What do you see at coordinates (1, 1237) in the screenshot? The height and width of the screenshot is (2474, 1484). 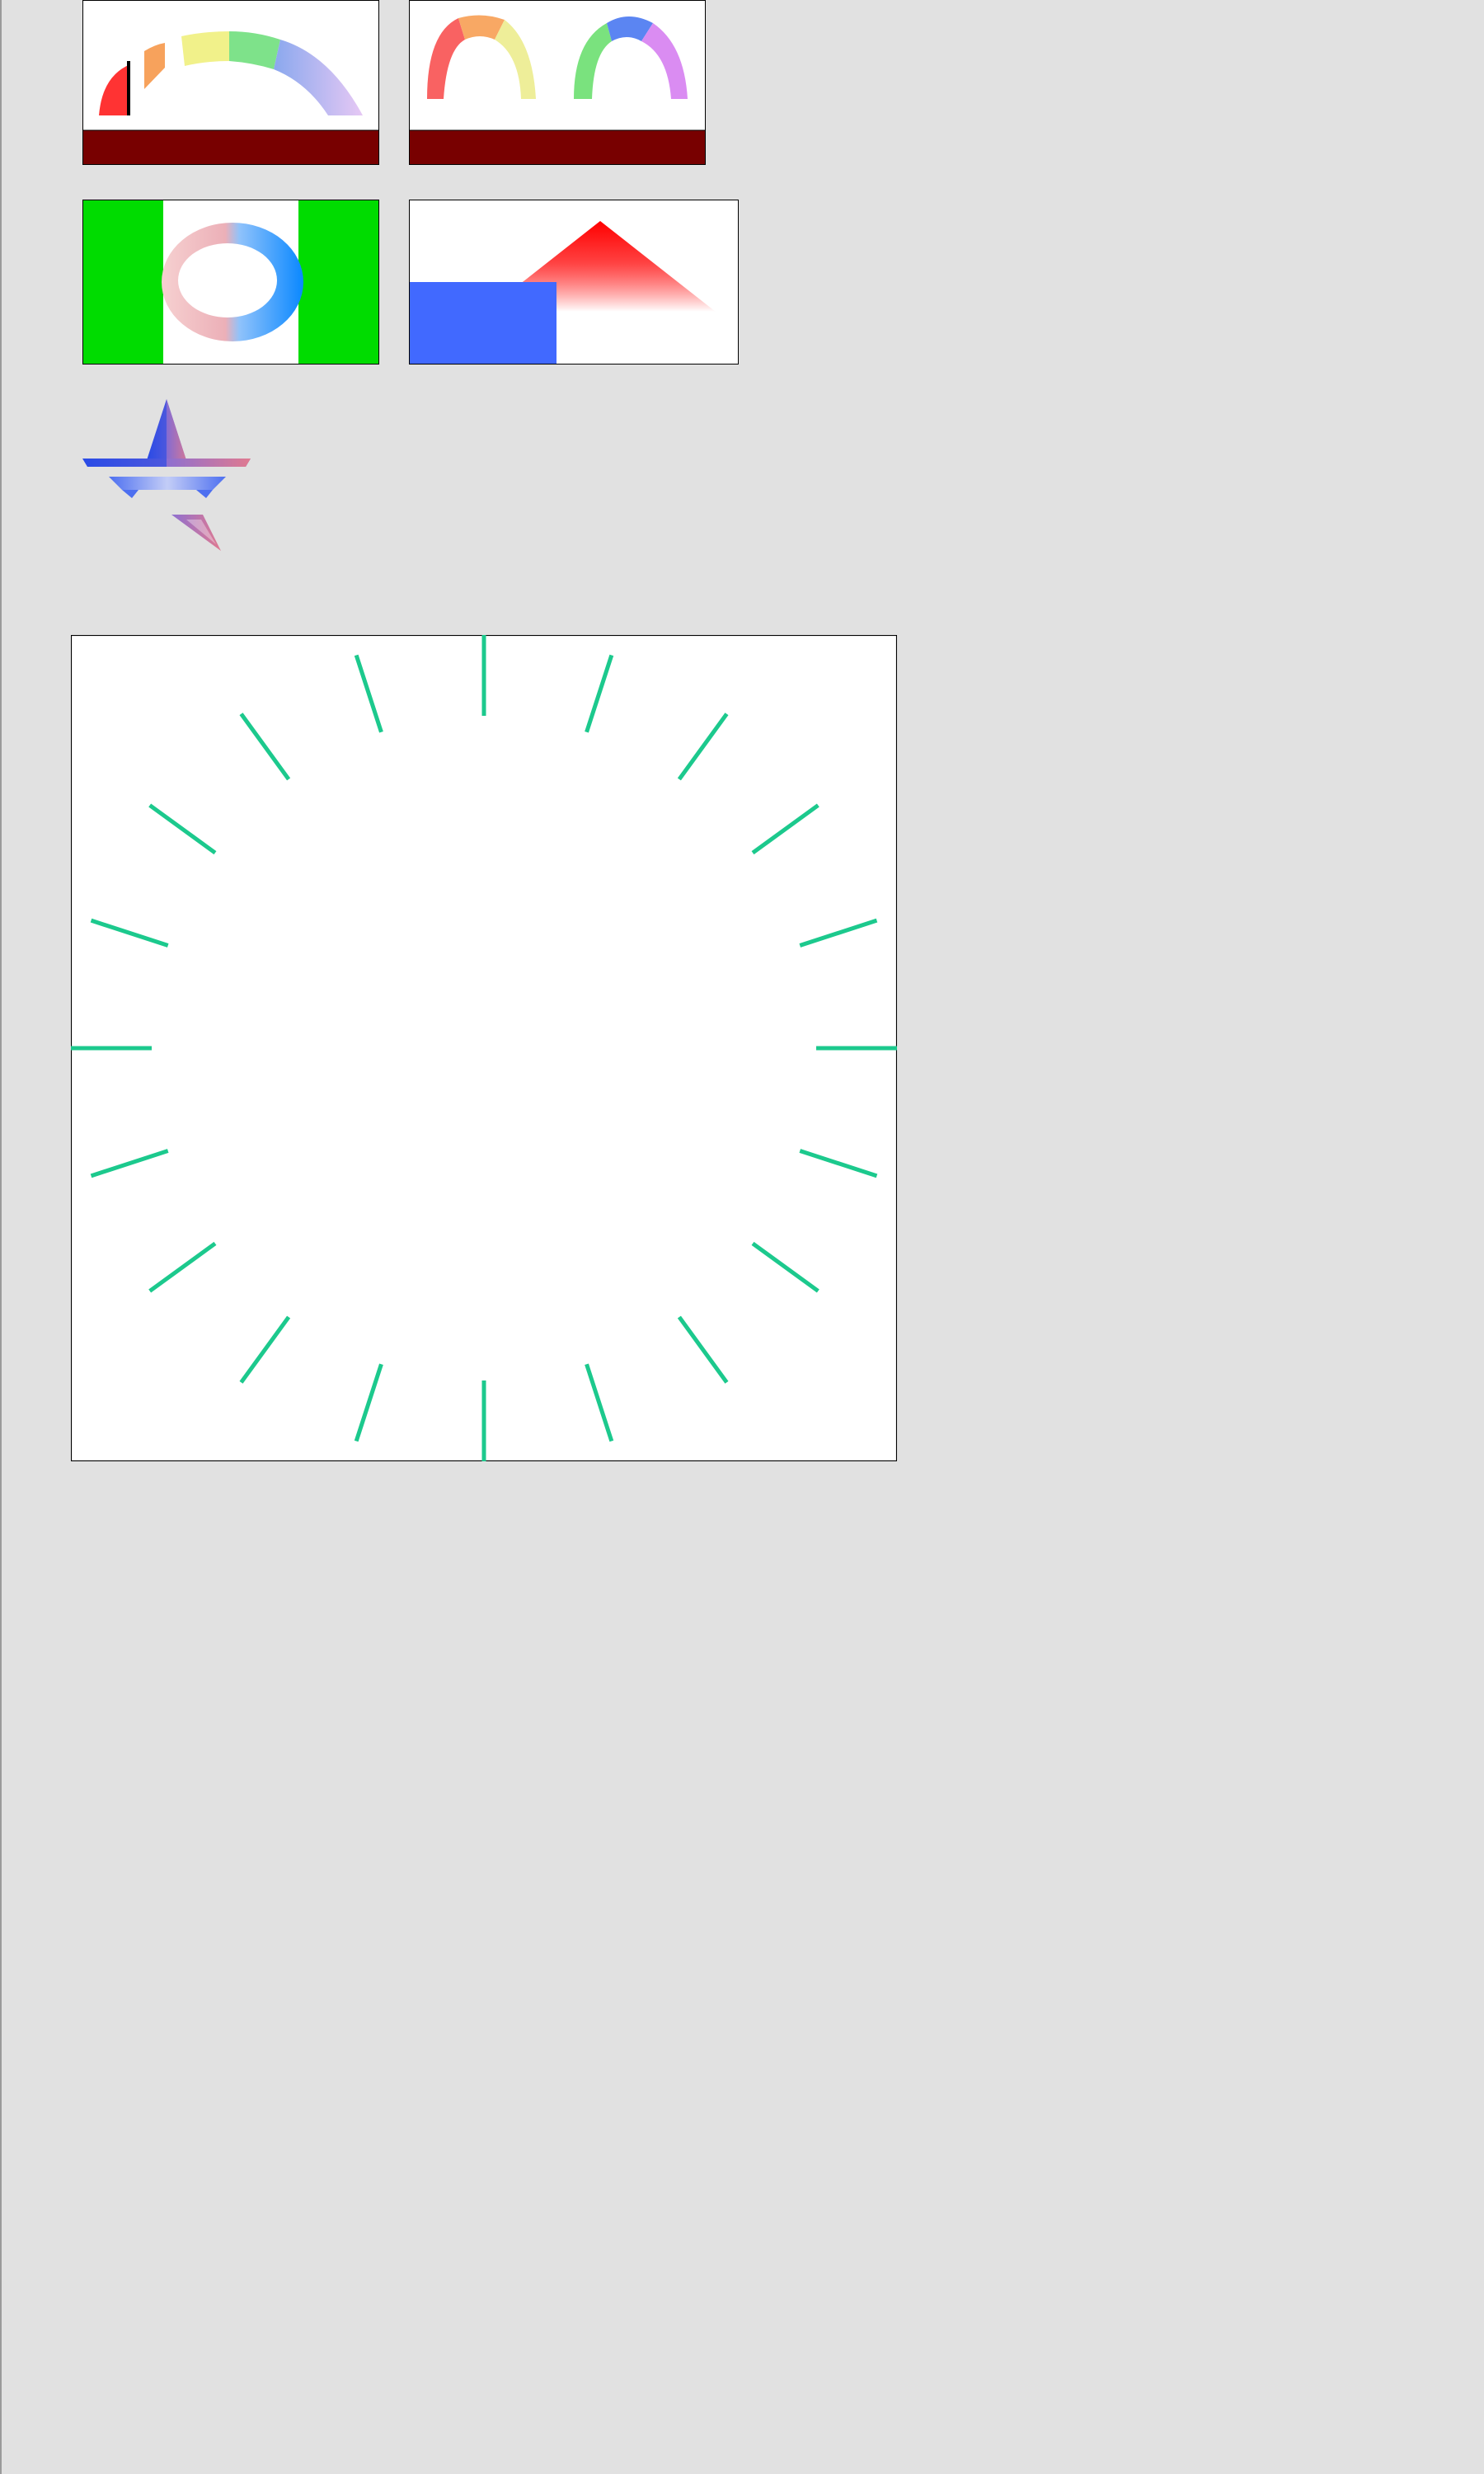 I see `canvas-left-edge` at bounding box center [1, 1237].